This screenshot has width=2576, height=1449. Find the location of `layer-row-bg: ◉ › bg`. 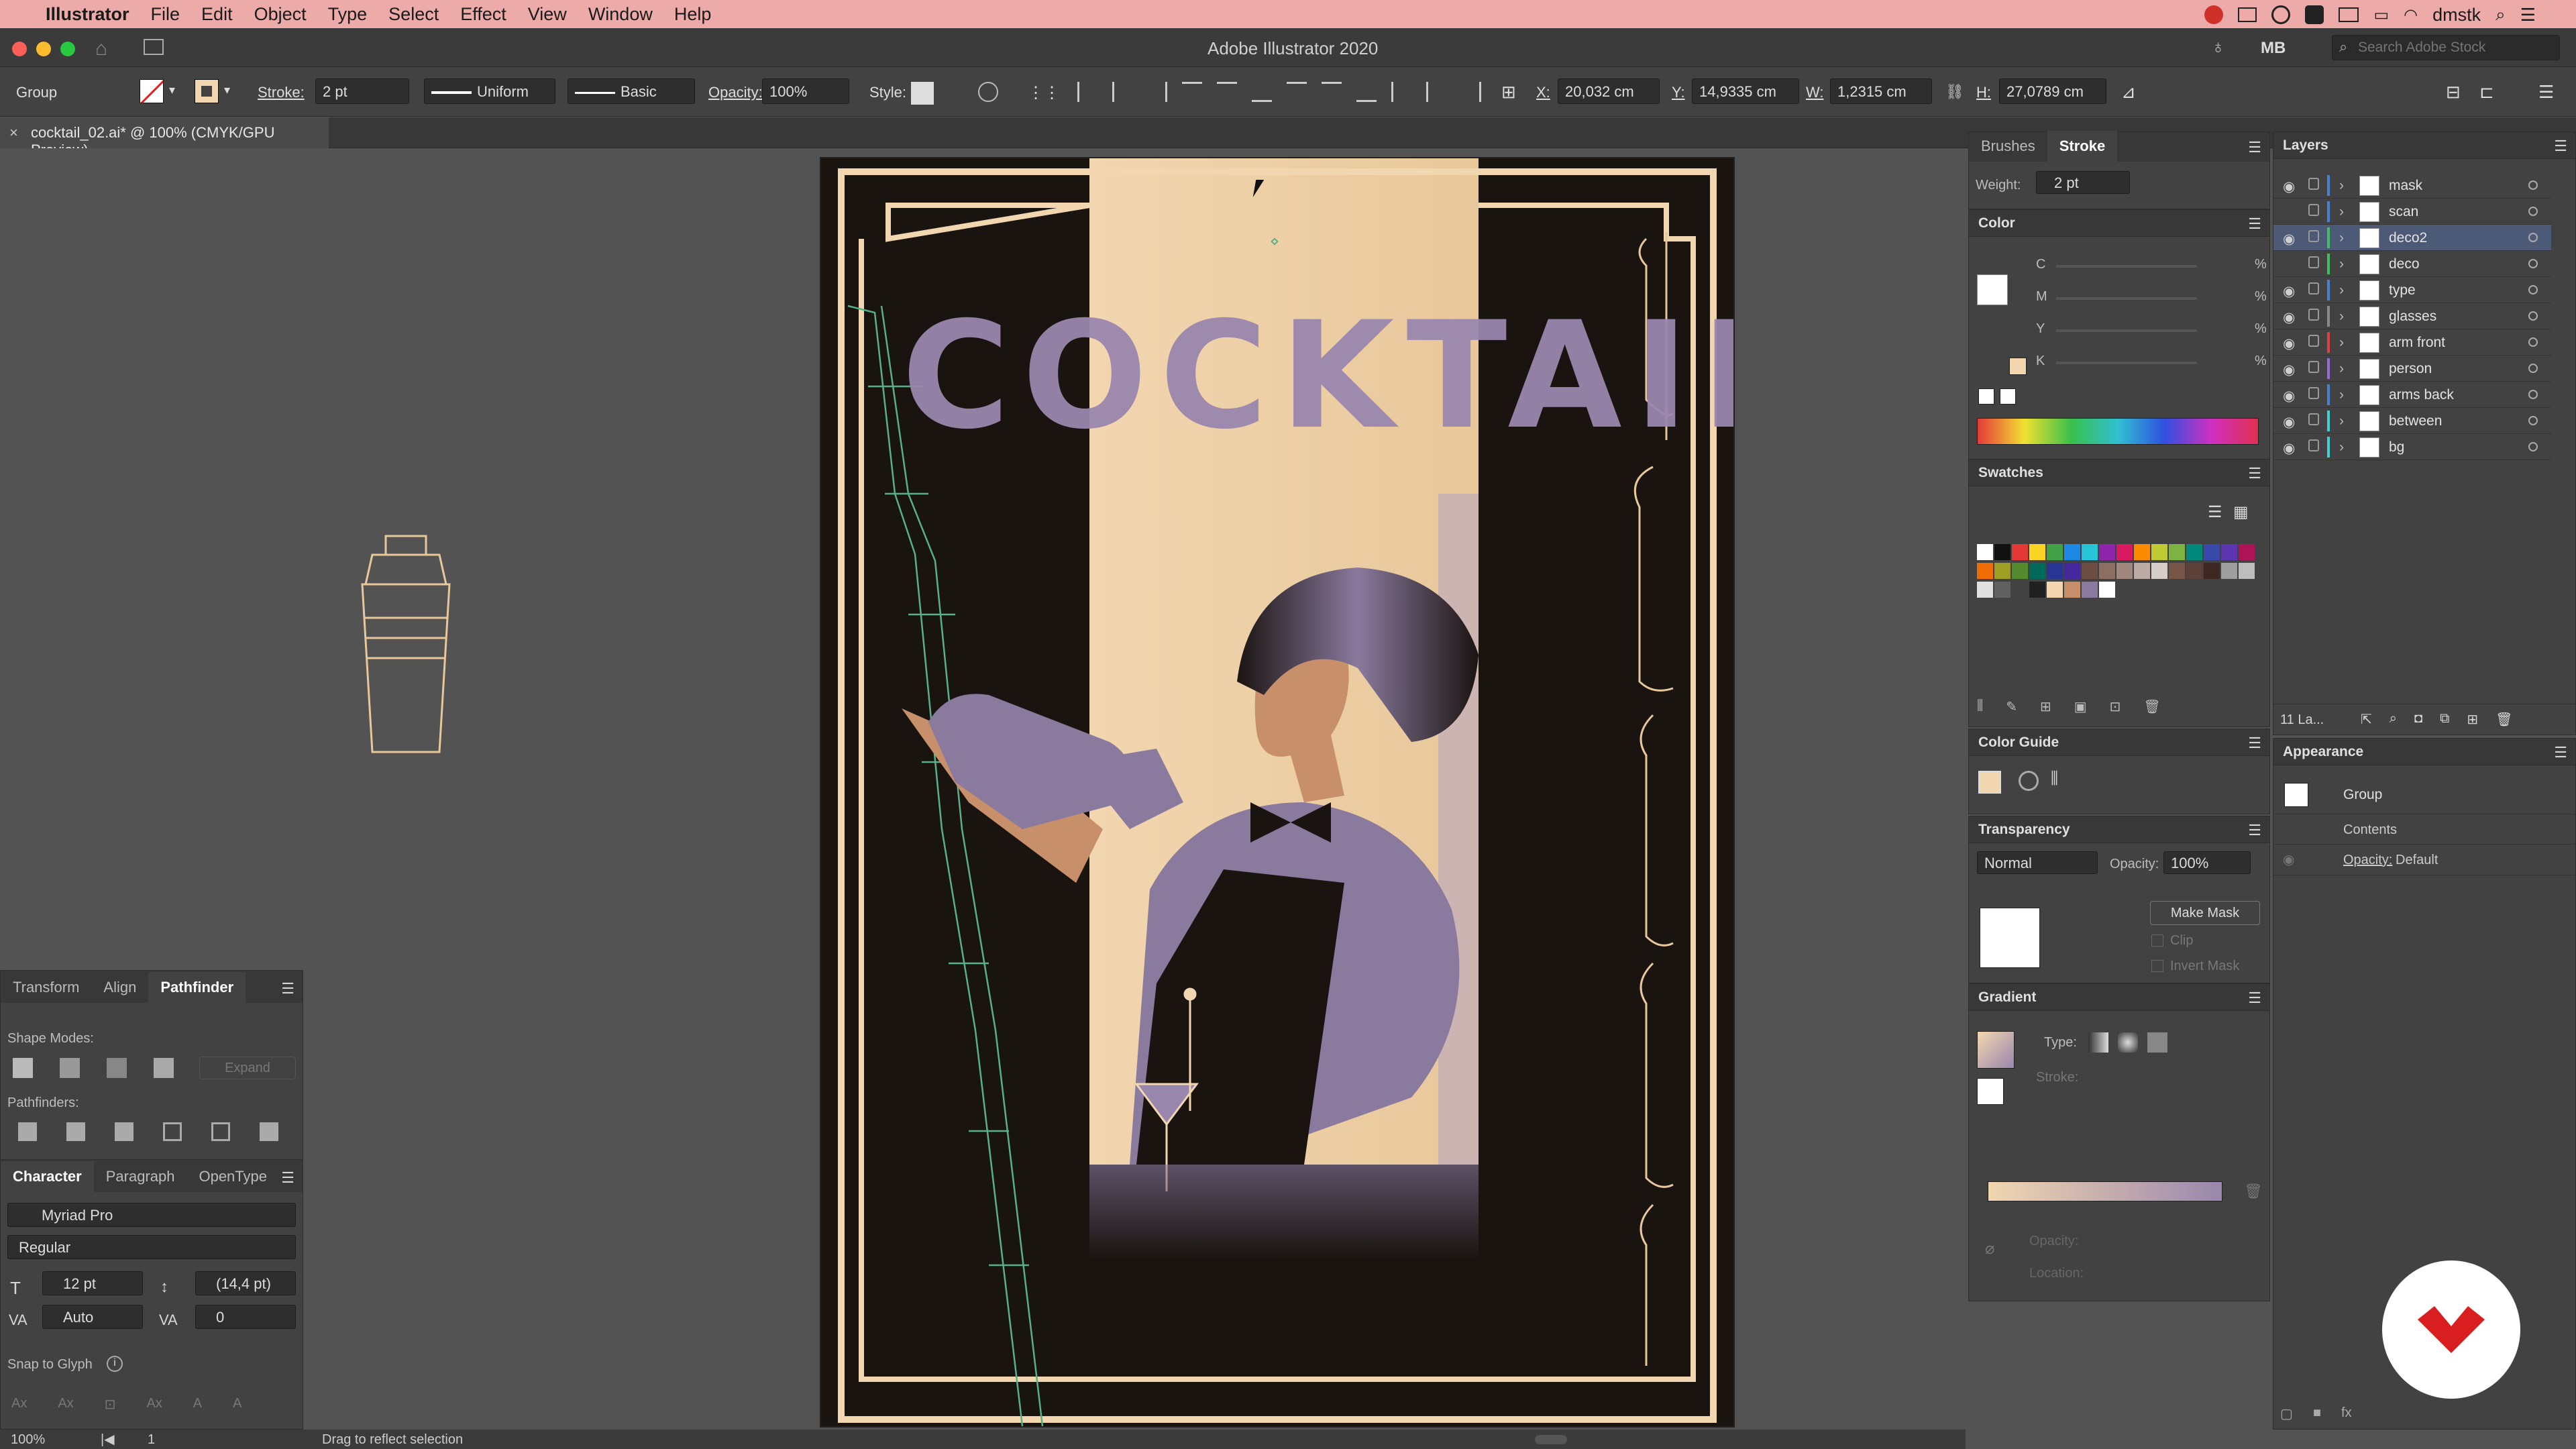

layer-row-bg: ◉ › bg is located at coordinates (2412, 447).